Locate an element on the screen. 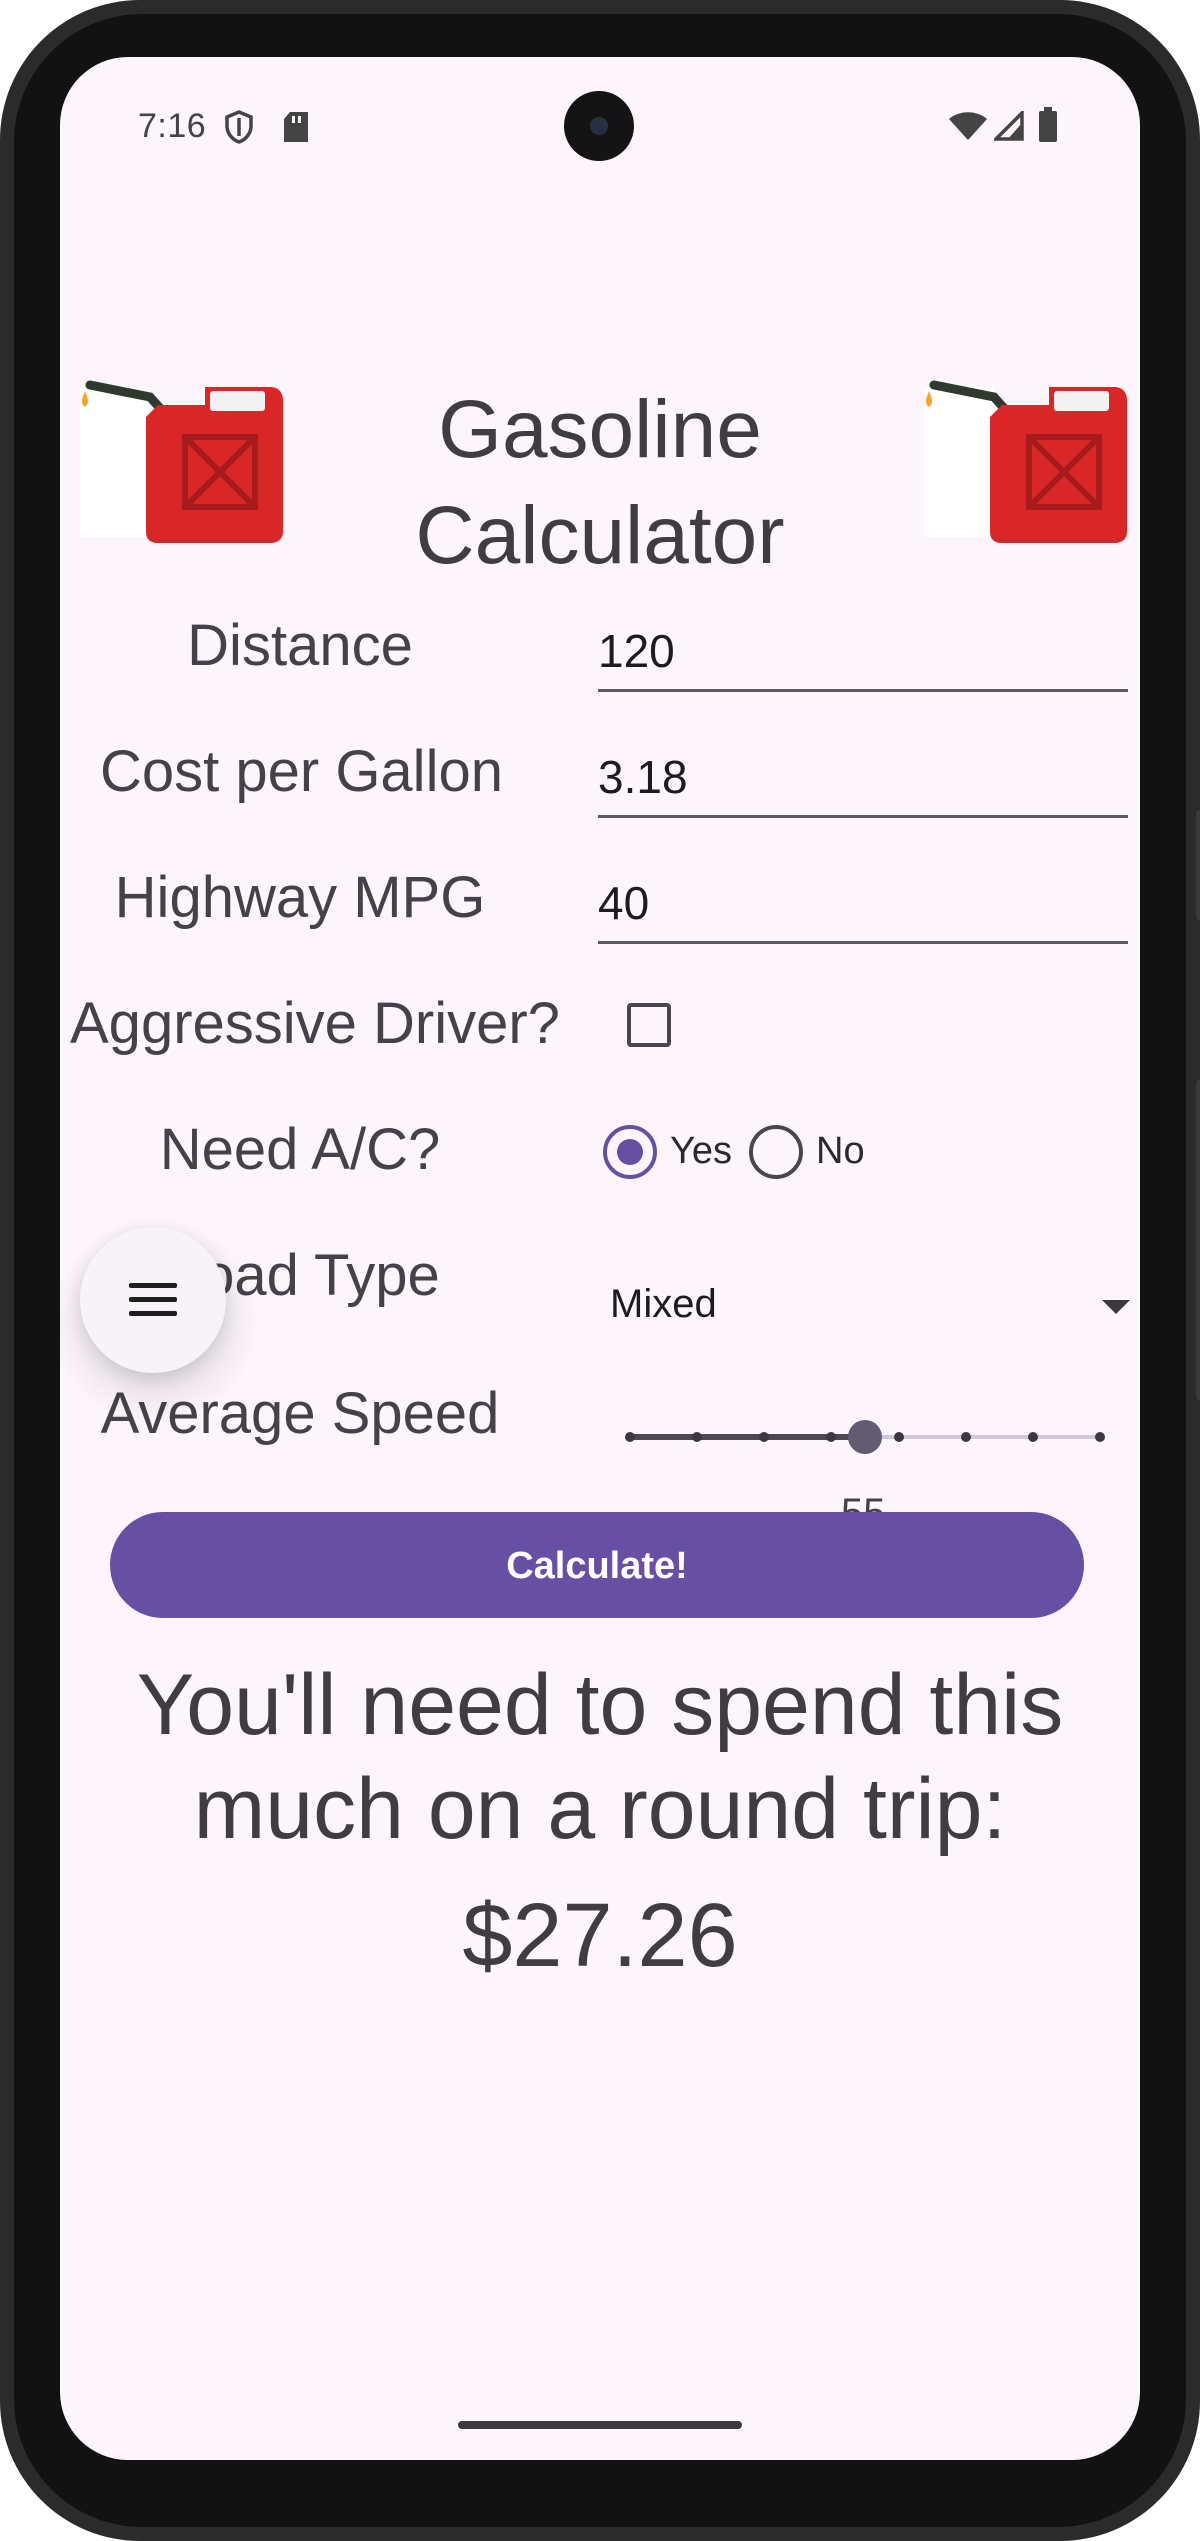 This screenshot has height=2541, width=1200. cost-per-gallon-input is located at coordinates (863, 773).